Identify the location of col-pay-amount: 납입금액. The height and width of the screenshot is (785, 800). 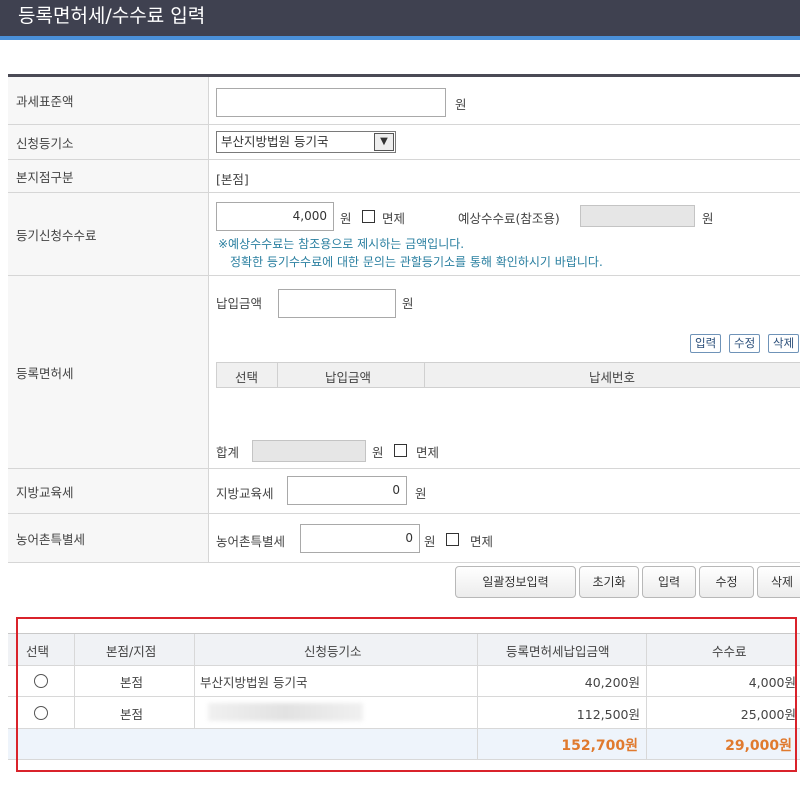
(348, 377).